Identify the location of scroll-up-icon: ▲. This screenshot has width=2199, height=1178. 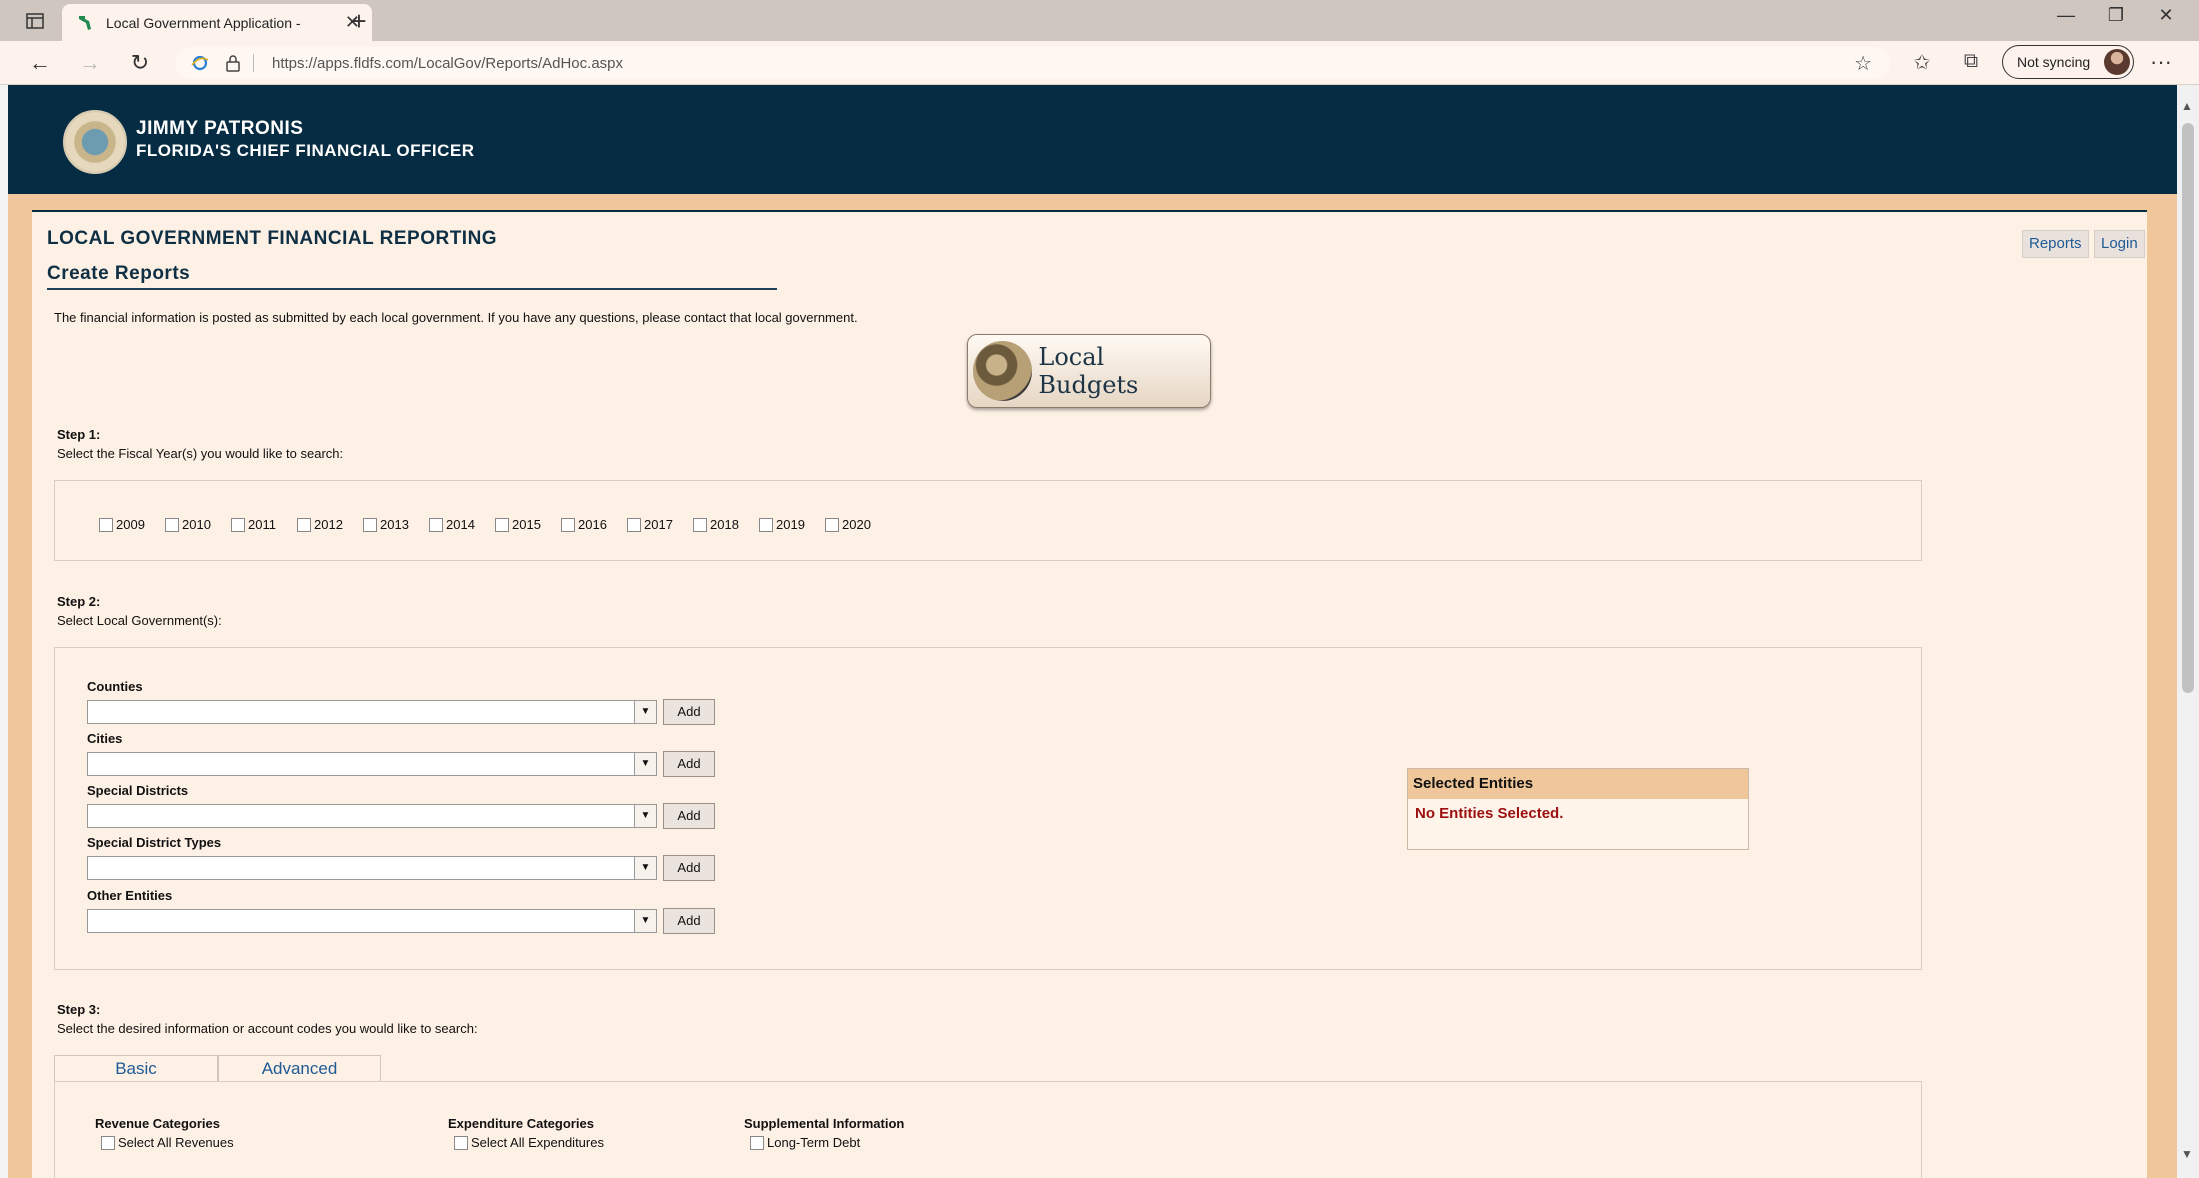
(2187, 106).